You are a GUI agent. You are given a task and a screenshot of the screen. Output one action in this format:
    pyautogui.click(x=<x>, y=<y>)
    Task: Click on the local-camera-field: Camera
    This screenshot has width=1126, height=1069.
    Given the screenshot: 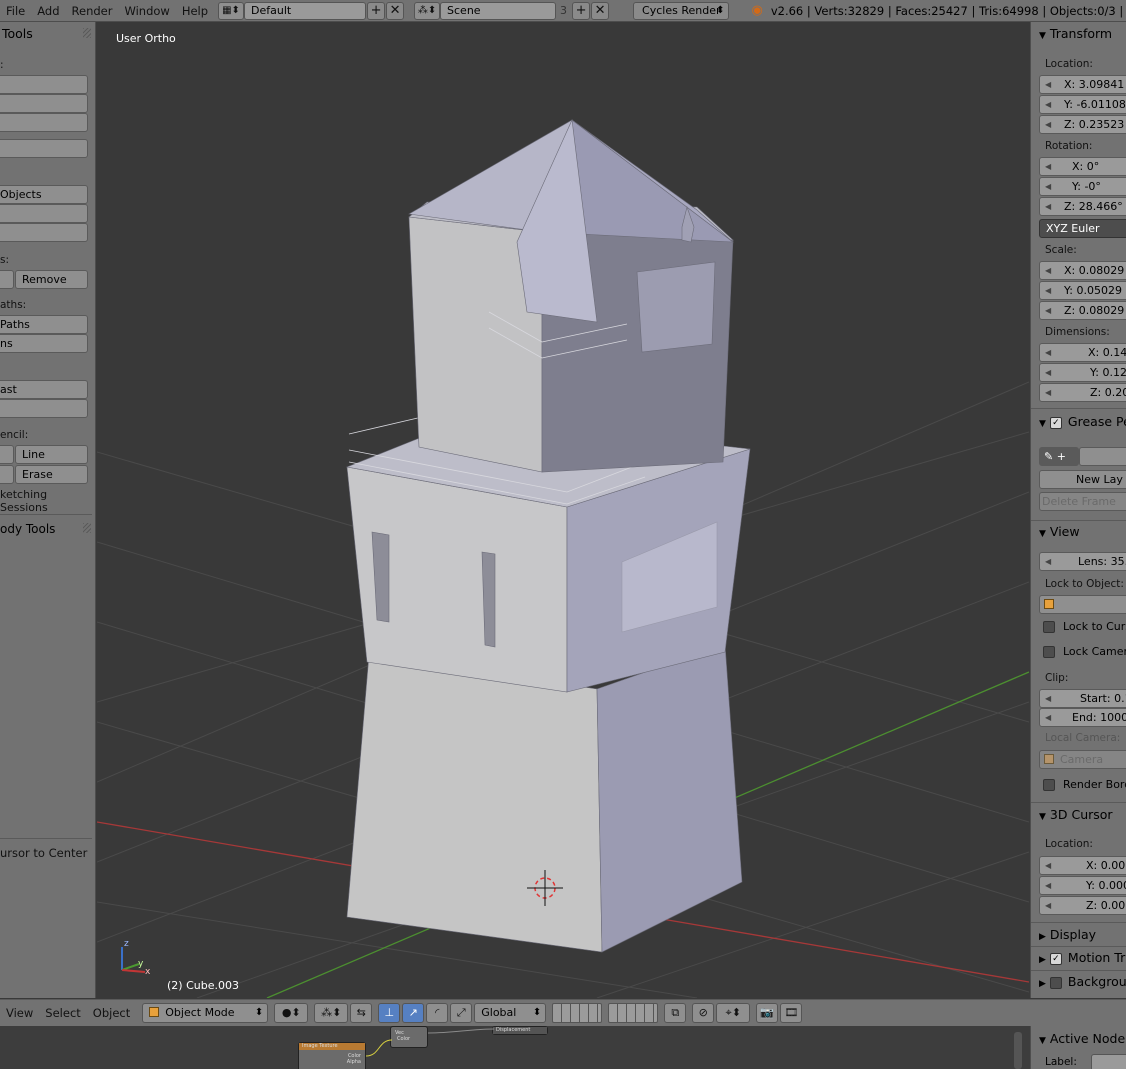 What is the action you would take?
    pyautogui.click(x=1082, y=759)
    